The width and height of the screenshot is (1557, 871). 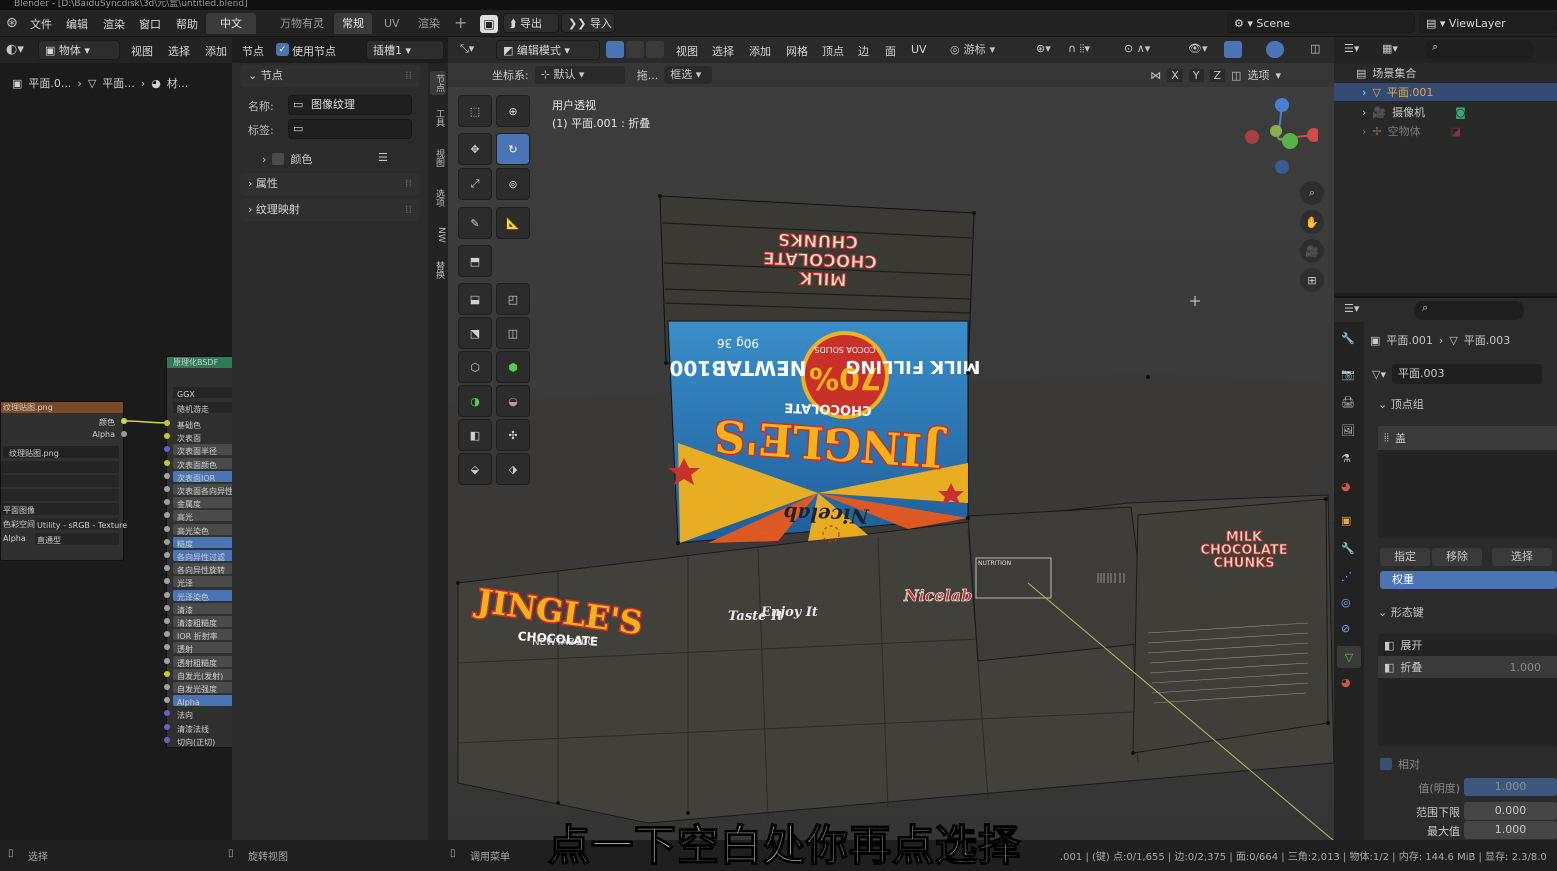 I want to click on scale-tool: ⤢, so click(x=475, y=184).